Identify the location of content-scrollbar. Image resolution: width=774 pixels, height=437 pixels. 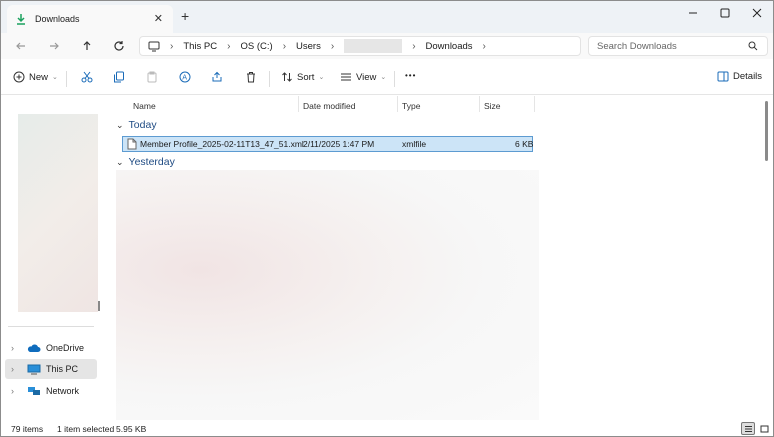
(766, 131).